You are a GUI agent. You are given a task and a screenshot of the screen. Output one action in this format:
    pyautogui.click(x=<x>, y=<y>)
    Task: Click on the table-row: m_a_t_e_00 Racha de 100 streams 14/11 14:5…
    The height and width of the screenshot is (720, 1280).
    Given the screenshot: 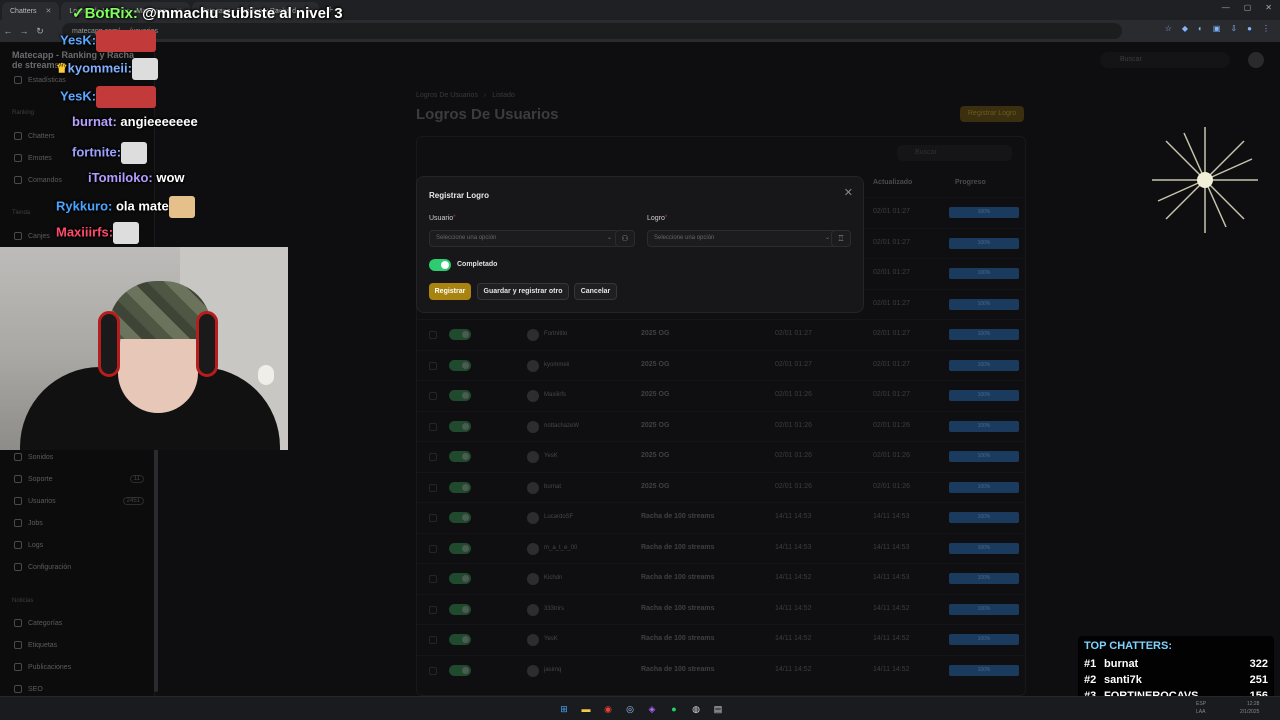 What is the action you would take?
    pyautogui.click(x=722, y=547)
    